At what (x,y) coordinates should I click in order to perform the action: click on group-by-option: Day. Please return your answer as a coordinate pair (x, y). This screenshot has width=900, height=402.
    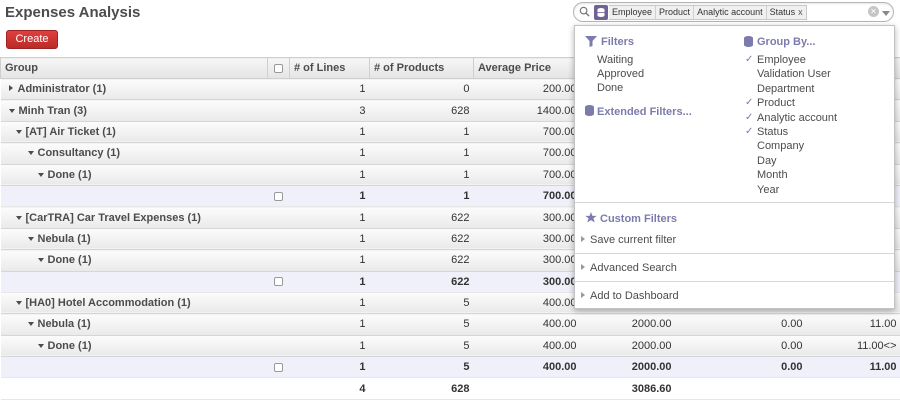
    Looking at the image, I should click on (767, 161).